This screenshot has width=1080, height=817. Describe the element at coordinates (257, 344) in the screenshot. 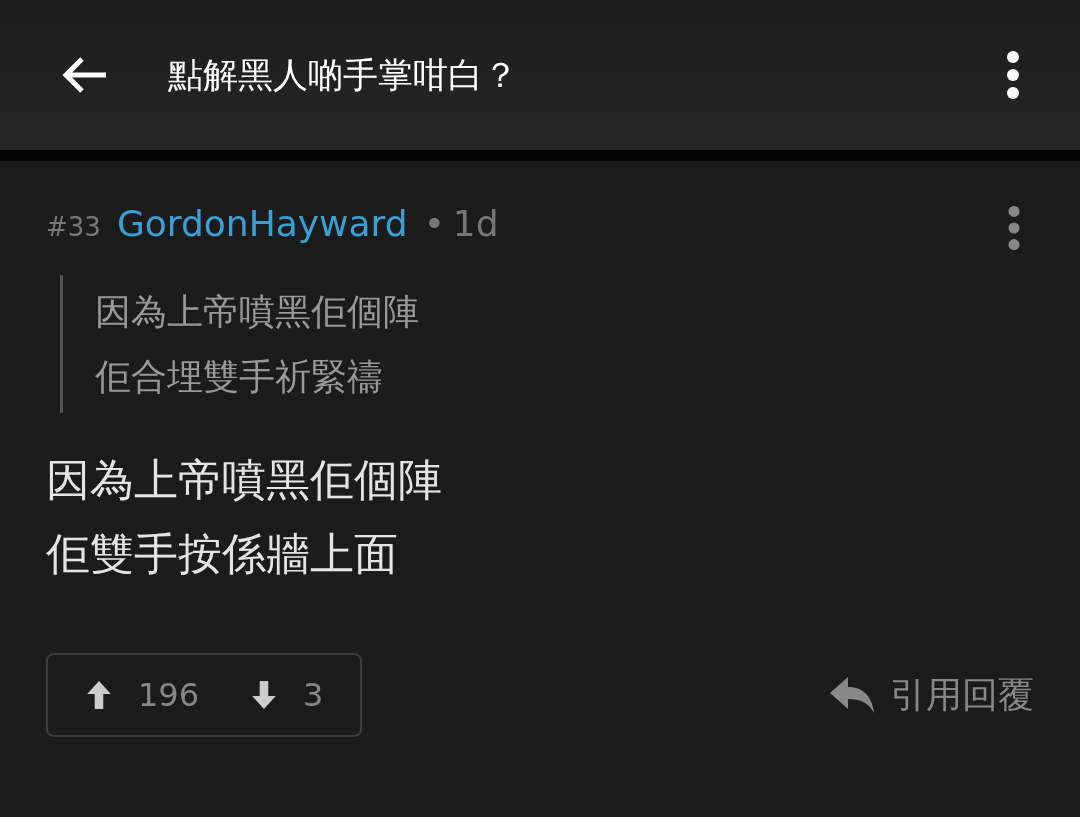

I see `quoted-text: 因為上帝噴黑佢個陣 佢合埋雙手祈緊禱` at that location.